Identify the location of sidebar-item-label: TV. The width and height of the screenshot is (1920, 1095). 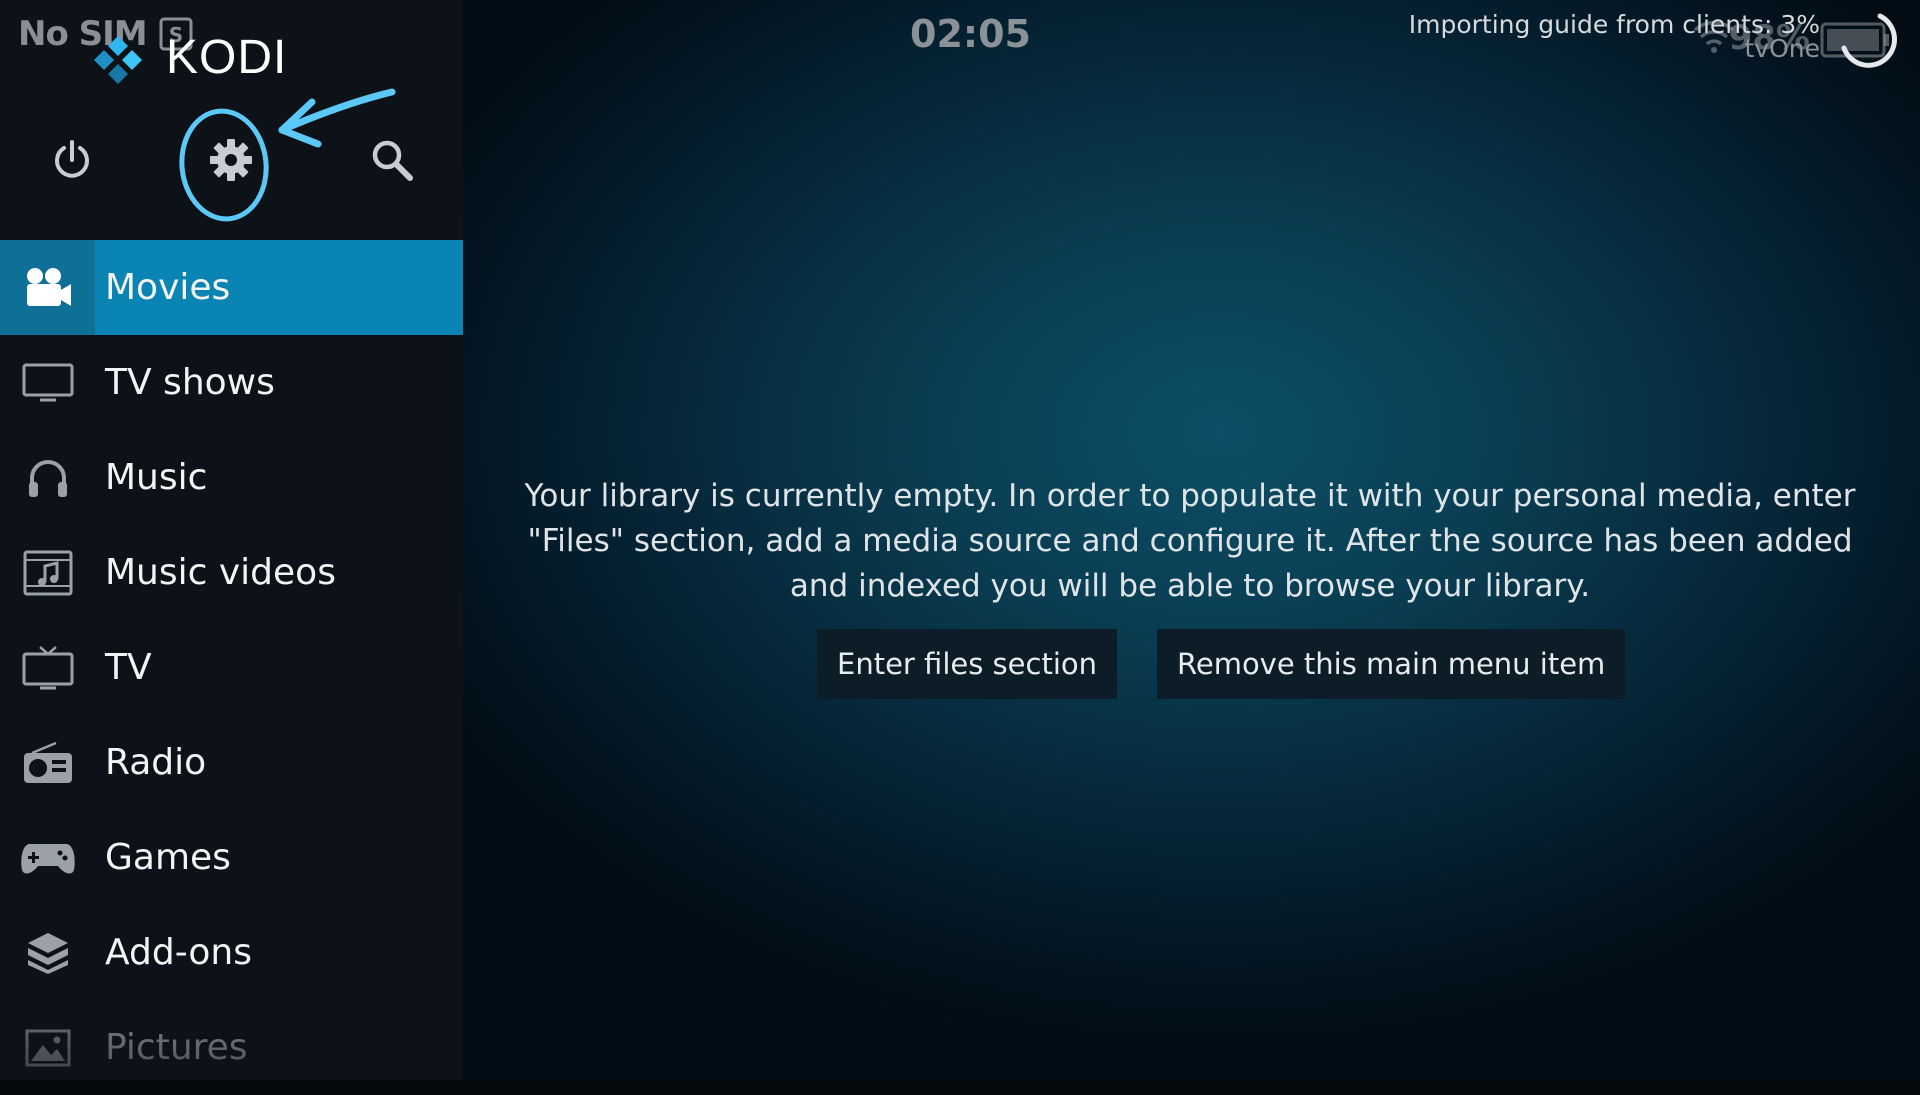
(128, 667).